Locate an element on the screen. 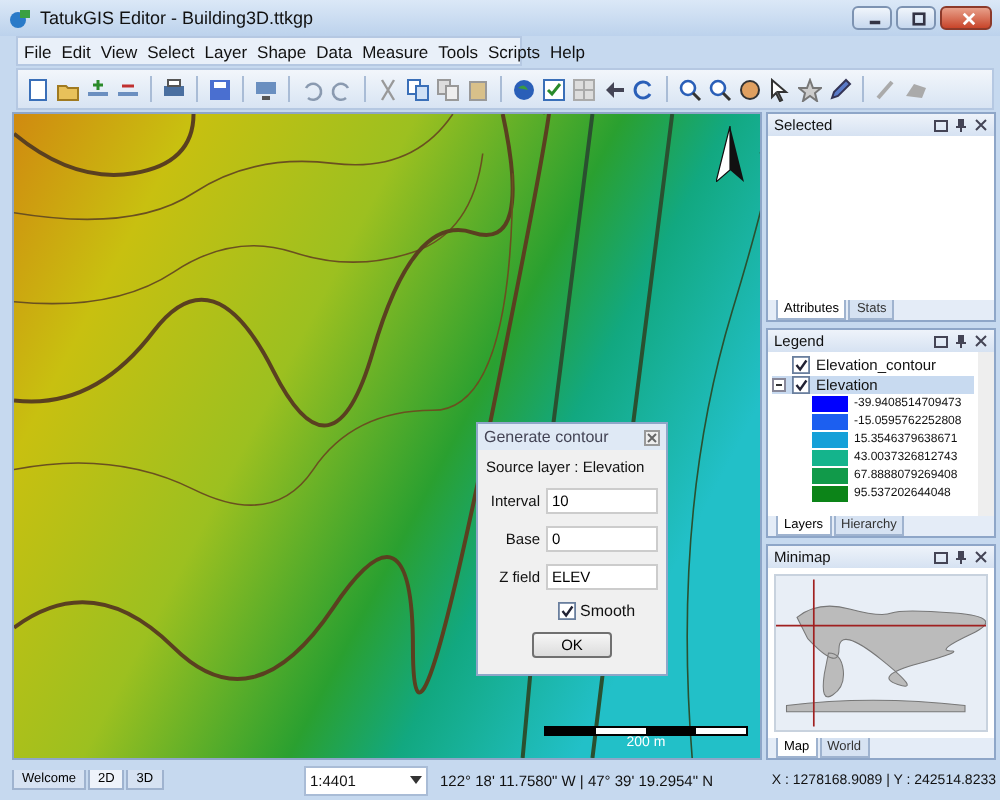 This screenshot has width=1000, height=800. window-title: TatukGIS Editor - Building3D.ttkgp is located at coordinates (178, 18).